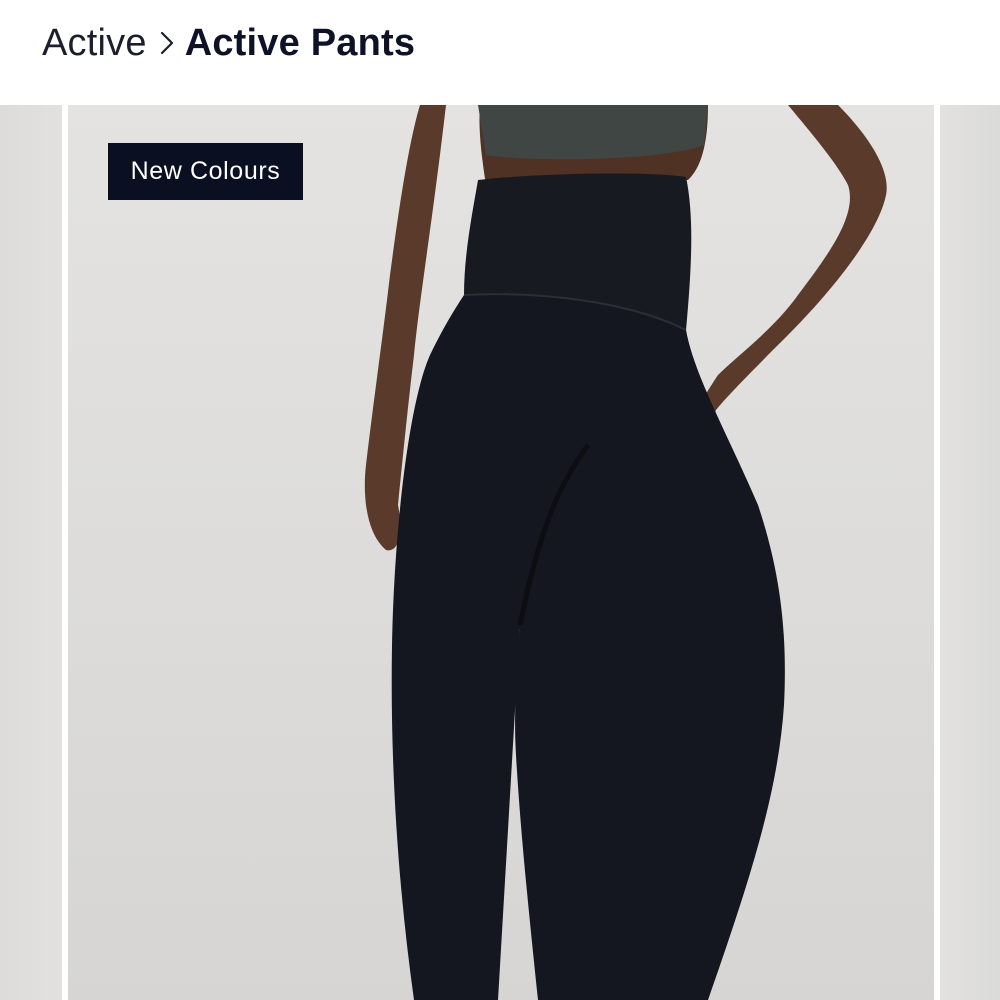  What do you see at coordinates (31, 552) in the screenshot?
I see `previous-image-peek` at bounding box center [31, 552].